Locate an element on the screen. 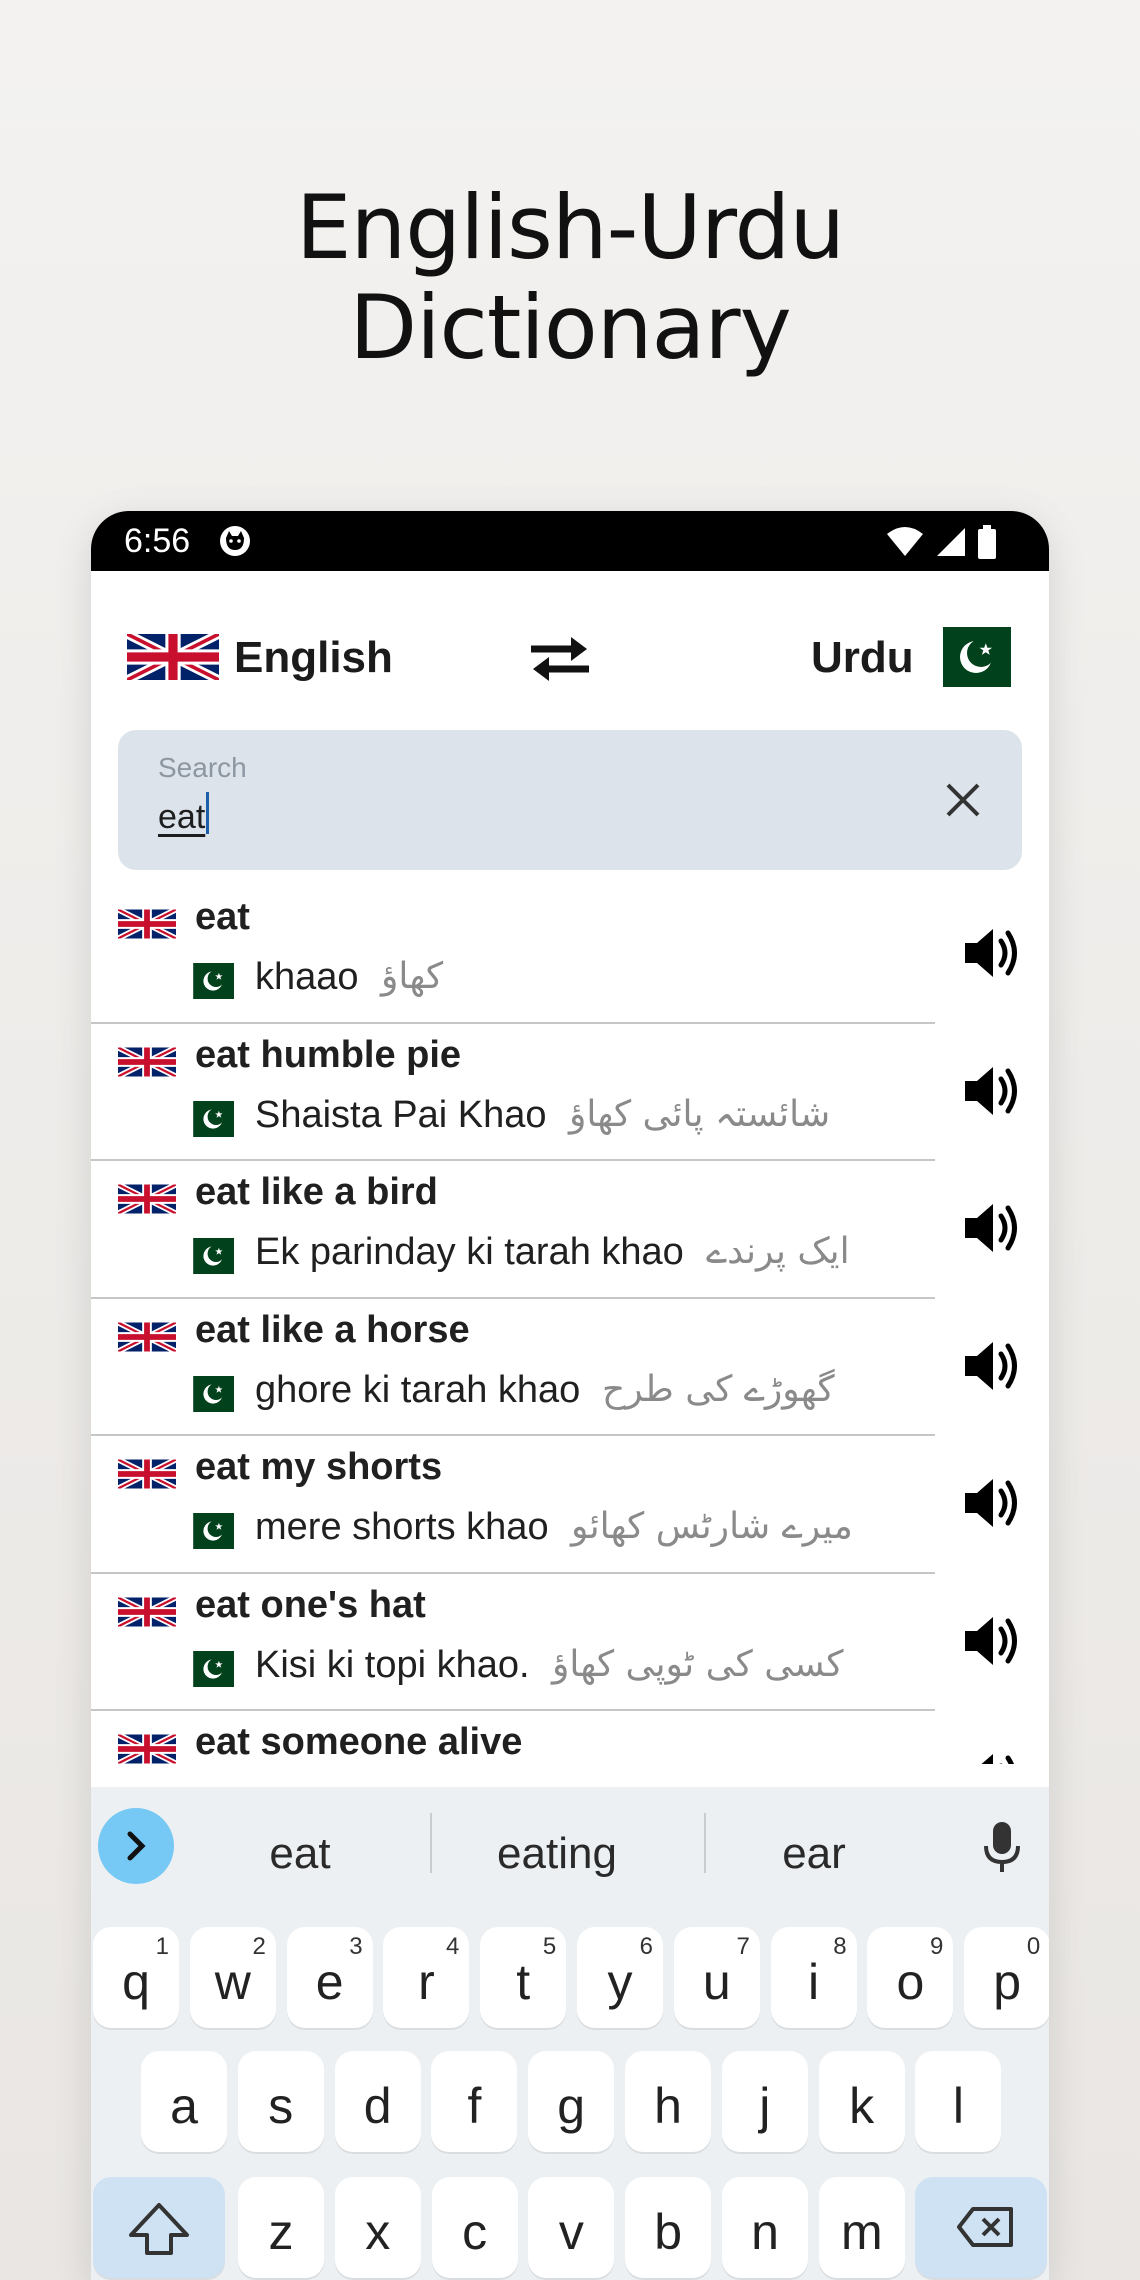 The width and height of the screenshot is (1140, 2280). key-label: n is located at coordinates (765, 2232).